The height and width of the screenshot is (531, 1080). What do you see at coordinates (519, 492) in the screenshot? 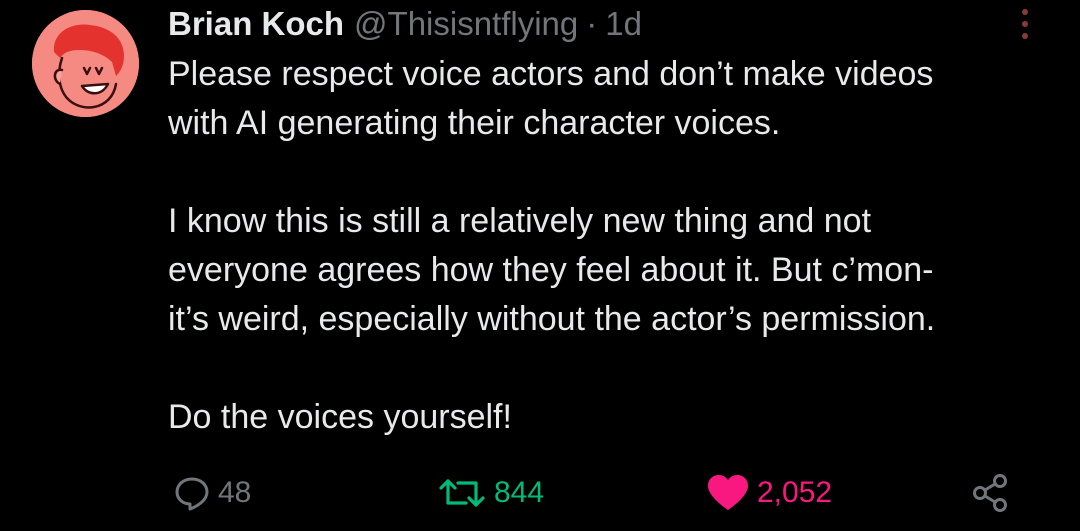
I see `retweet-count: 844` at bounding box center [519, 492].